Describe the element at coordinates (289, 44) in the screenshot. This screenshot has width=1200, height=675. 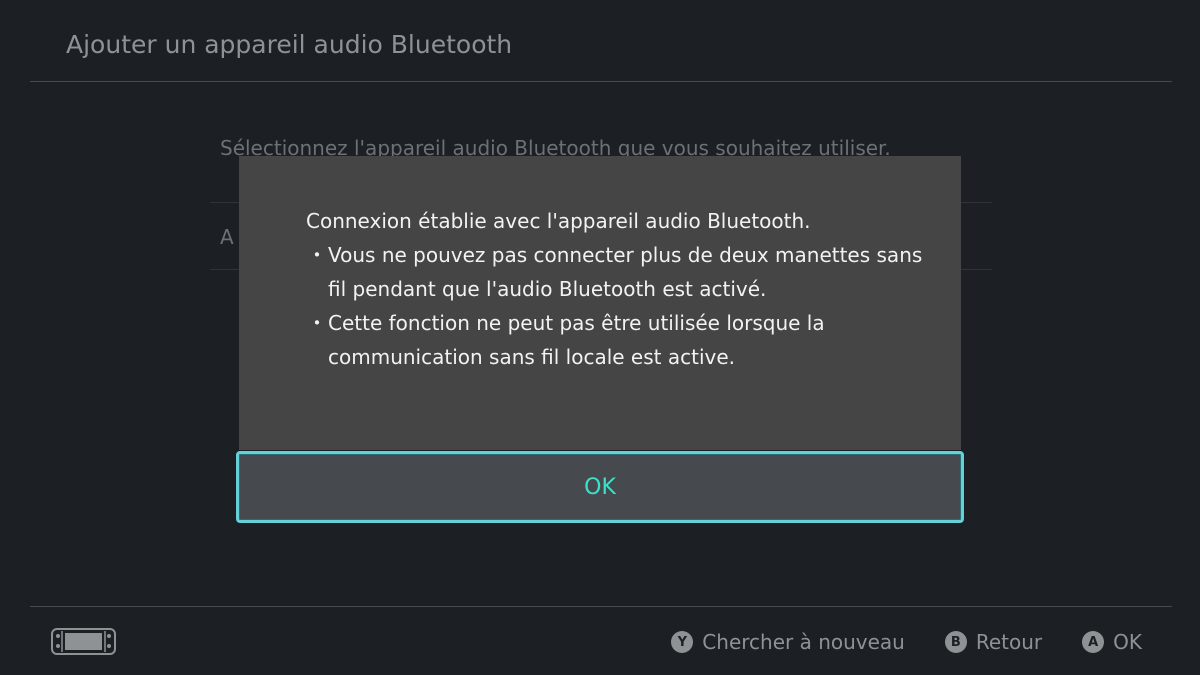
I see `page-title: Ajouter un appareil audio Bluetooth` at that location.